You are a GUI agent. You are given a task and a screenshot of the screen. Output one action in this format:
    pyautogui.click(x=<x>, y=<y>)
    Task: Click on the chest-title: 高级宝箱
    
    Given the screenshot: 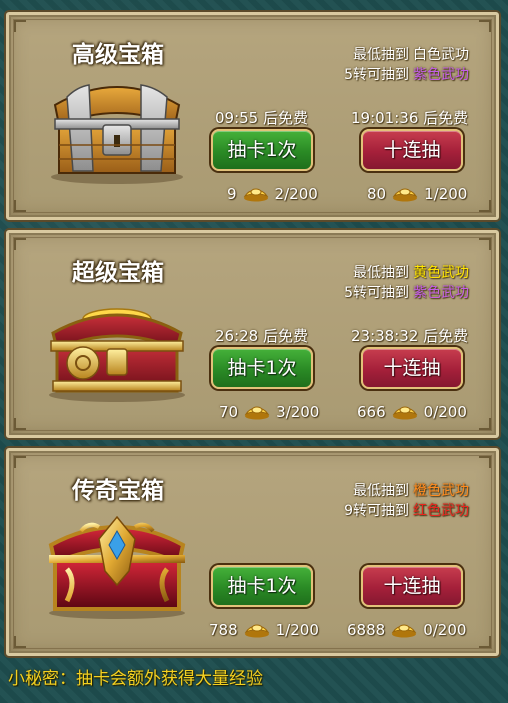 What is the action you would take?
    pyautogui.click(x=118, y=55)
    